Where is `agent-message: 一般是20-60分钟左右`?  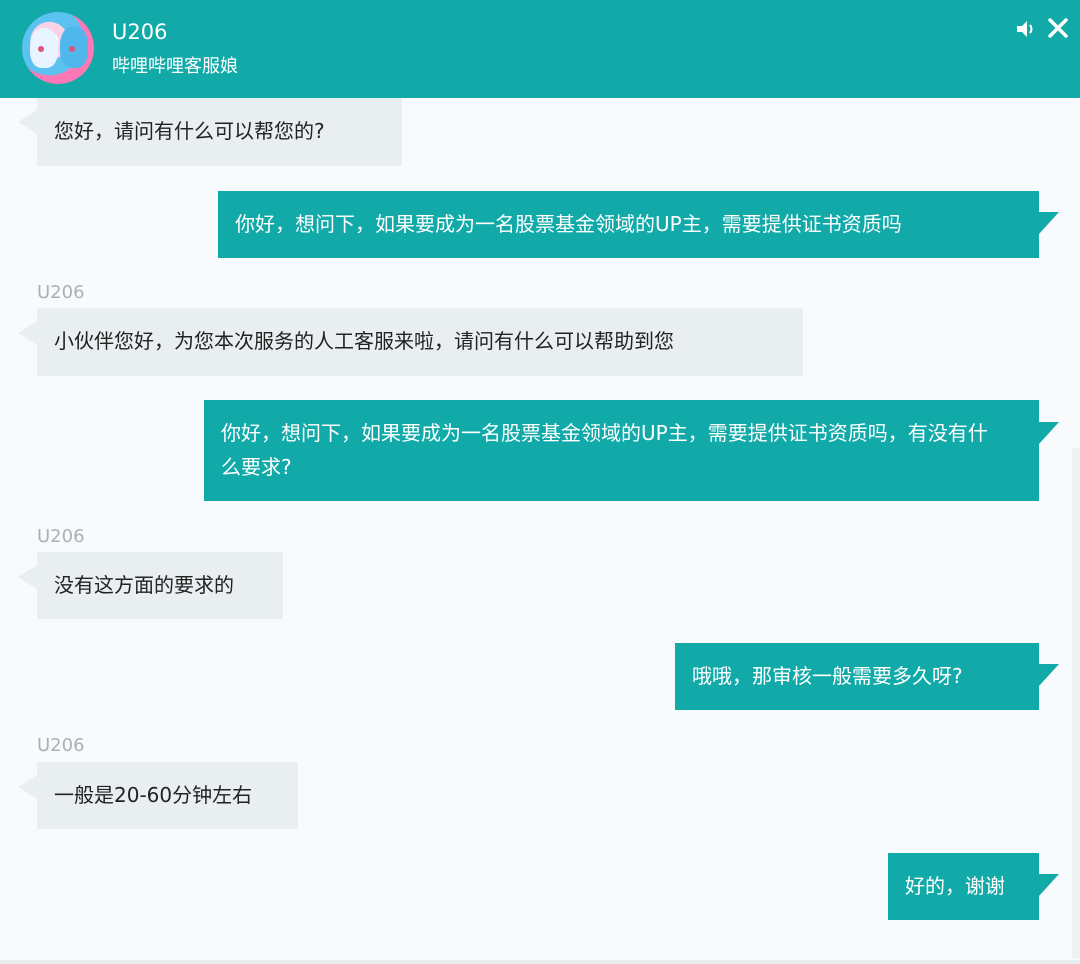
agent-message: 一般是20-60分钟左右 is located at coordinates (167, 795).